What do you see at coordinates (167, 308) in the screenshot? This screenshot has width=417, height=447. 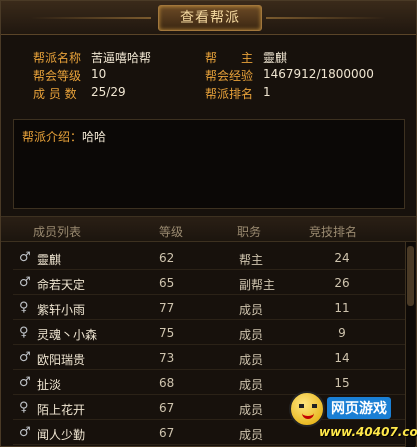 I see `member-level: 77` at bounding box center [167, 308].